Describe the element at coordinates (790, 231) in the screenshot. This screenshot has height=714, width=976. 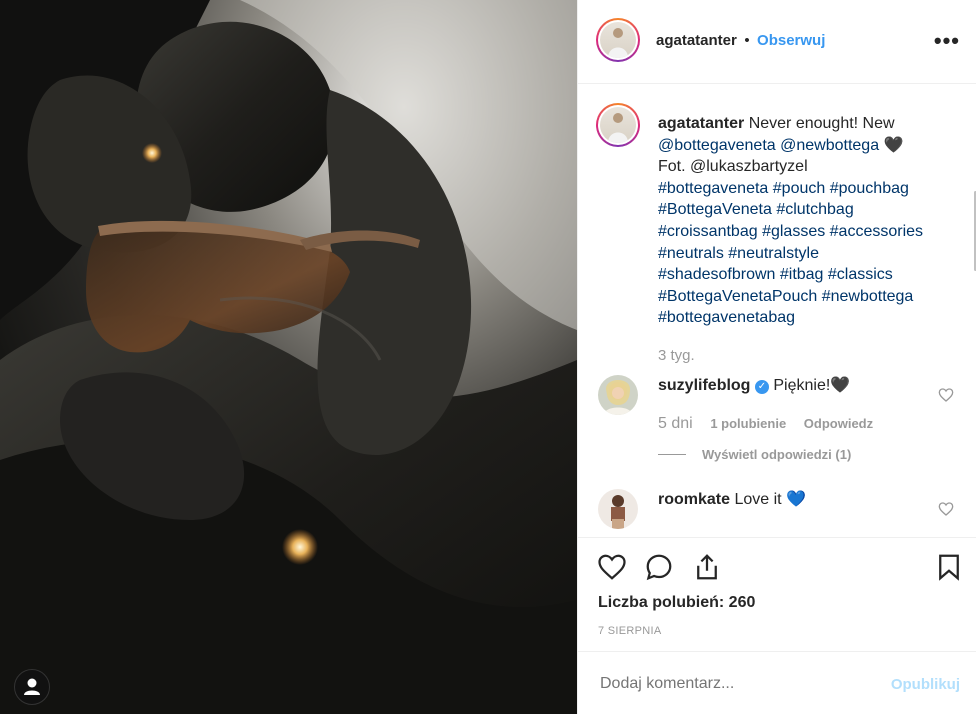
I see `caption-line: #croissantbag #glasses #accessories` at that location.